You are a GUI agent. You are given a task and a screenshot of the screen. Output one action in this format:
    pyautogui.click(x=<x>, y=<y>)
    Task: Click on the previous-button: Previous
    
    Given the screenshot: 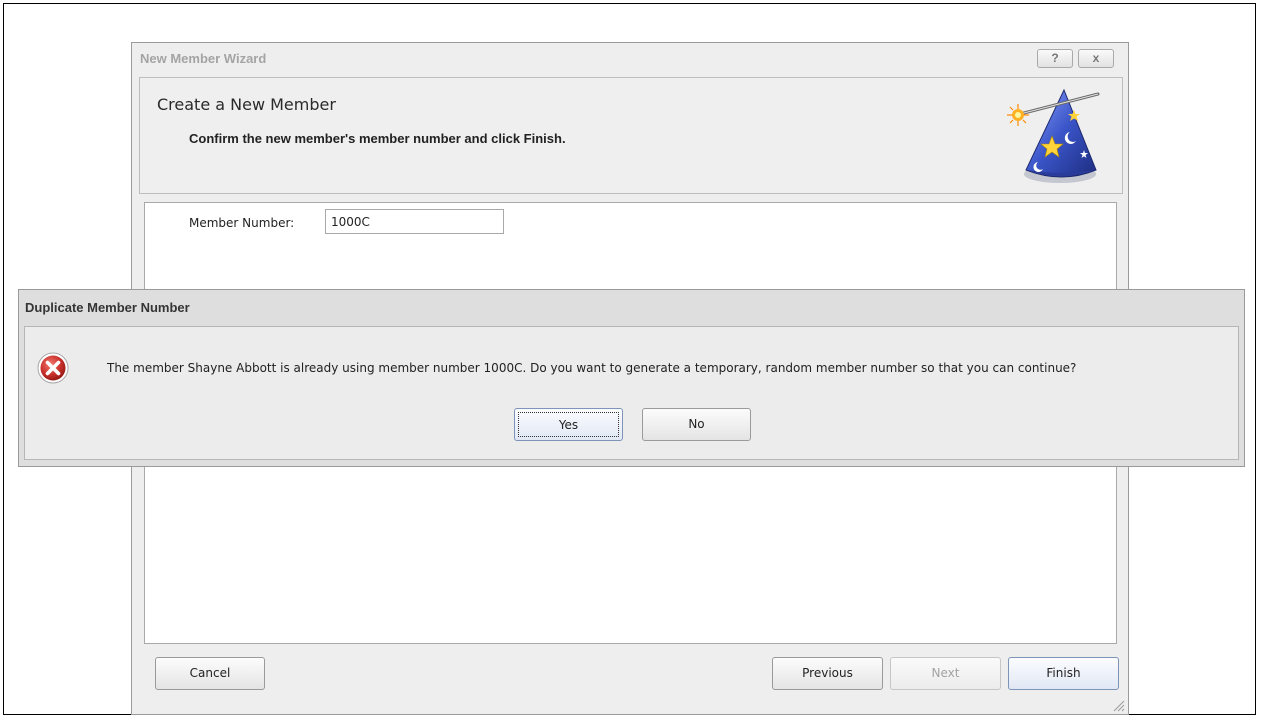 What is the action you would take?
    pyautogui.click(x=827, y=673)
    